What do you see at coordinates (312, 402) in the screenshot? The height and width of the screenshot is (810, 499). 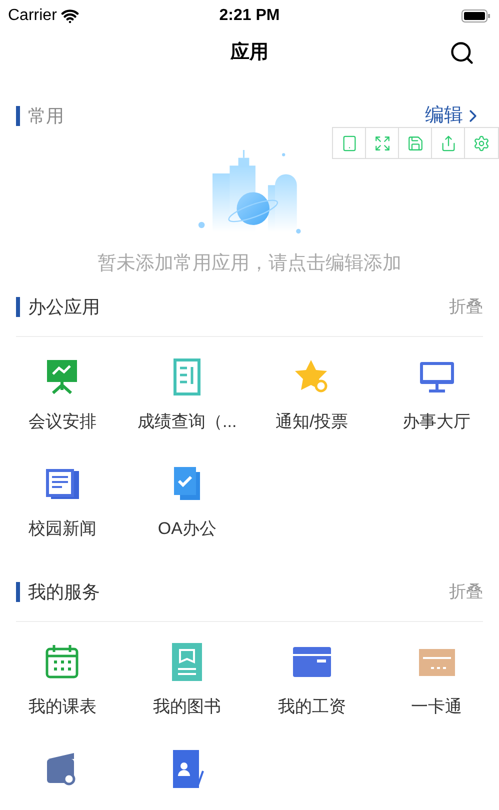 I see `app-tile: 通知/投票` at bounding box center [312, 402].